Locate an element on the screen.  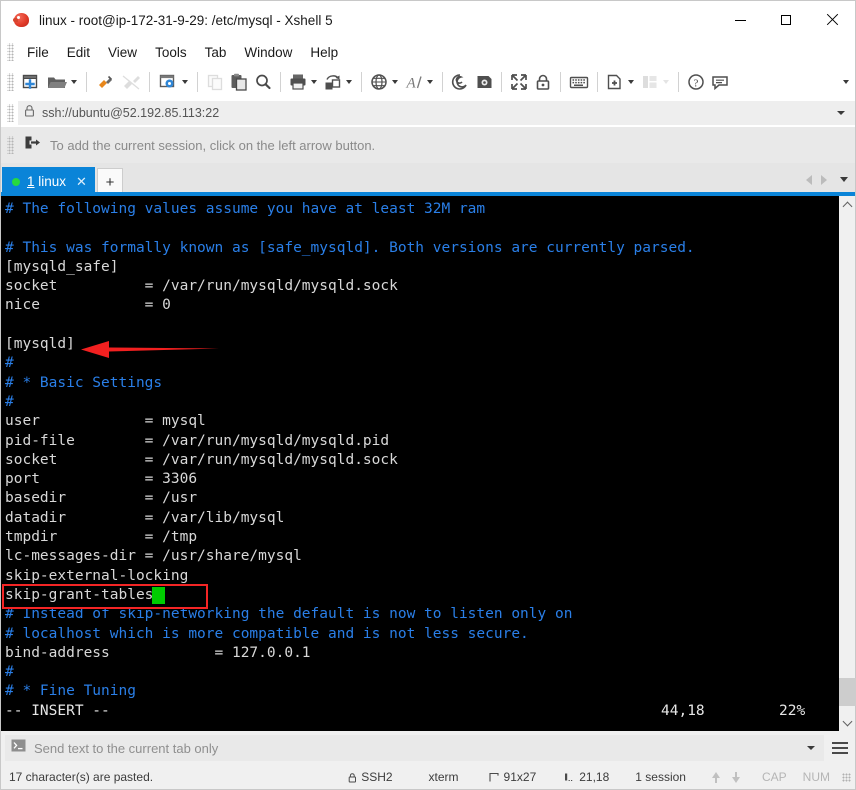
send-text-input: Send text to the current tab only is located at coordinates (414, 748).